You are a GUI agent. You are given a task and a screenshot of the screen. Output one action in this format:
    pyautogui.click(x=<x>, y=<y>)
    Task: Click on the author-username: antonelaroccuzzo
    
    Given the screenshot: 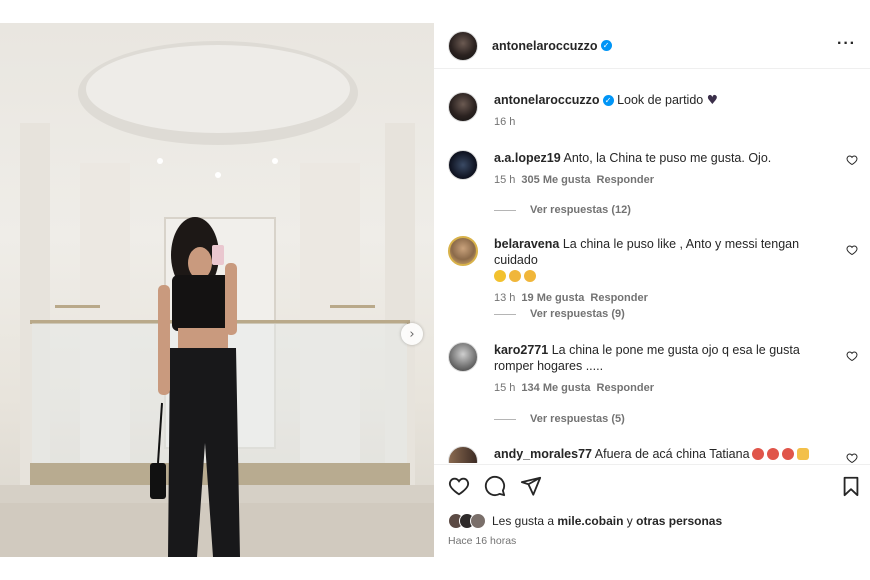 What is the action you would take?
    pyautogui.click(x=545, y=46)
    